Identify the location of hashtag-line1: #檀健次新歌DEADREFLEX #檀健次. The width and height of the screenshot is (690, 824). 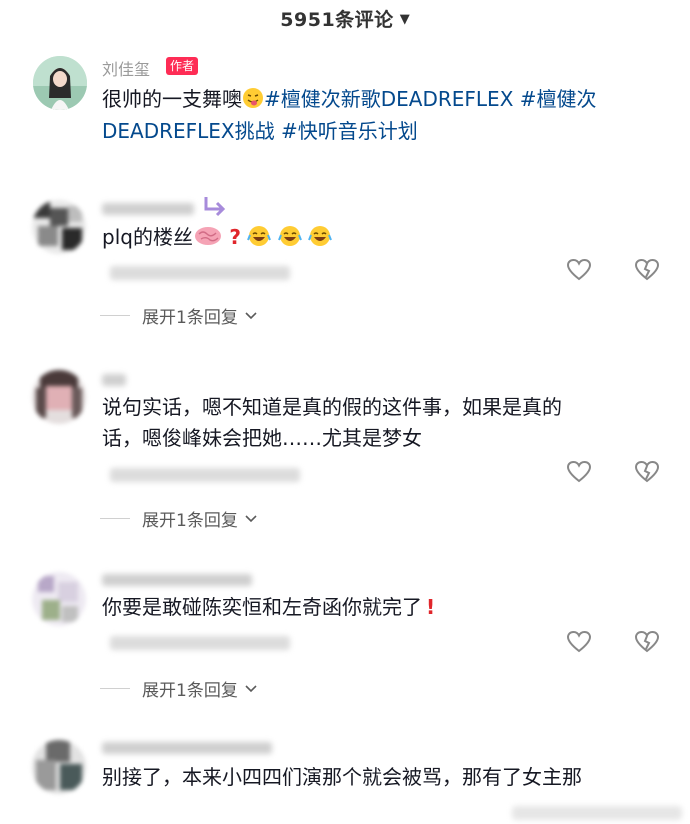
(430, 99).